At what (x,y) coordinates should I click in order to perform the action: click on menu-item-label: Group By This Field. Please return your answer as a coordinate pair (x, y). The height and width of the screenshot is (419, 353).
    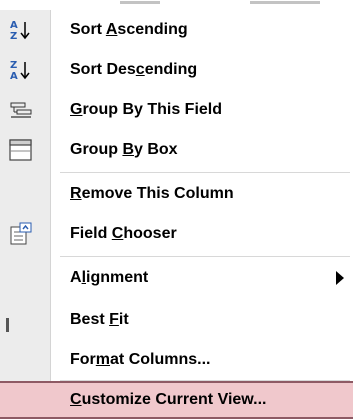
    Looking at the image, I should click on (146, 109).